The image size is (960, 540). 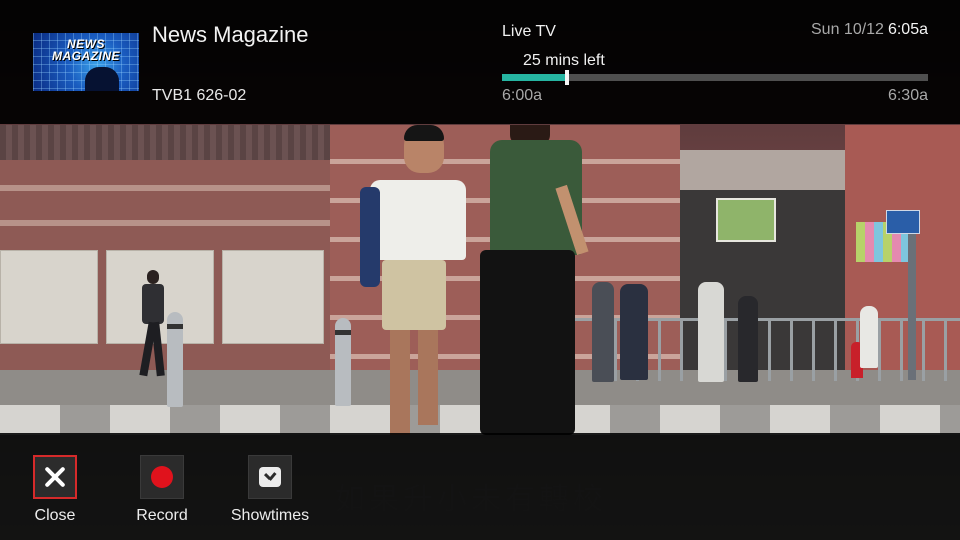 What do you see at coordinates (522, 95) in the screenshot?
I see `program-start-time: 6:00a` at bounding box center [522, 95].